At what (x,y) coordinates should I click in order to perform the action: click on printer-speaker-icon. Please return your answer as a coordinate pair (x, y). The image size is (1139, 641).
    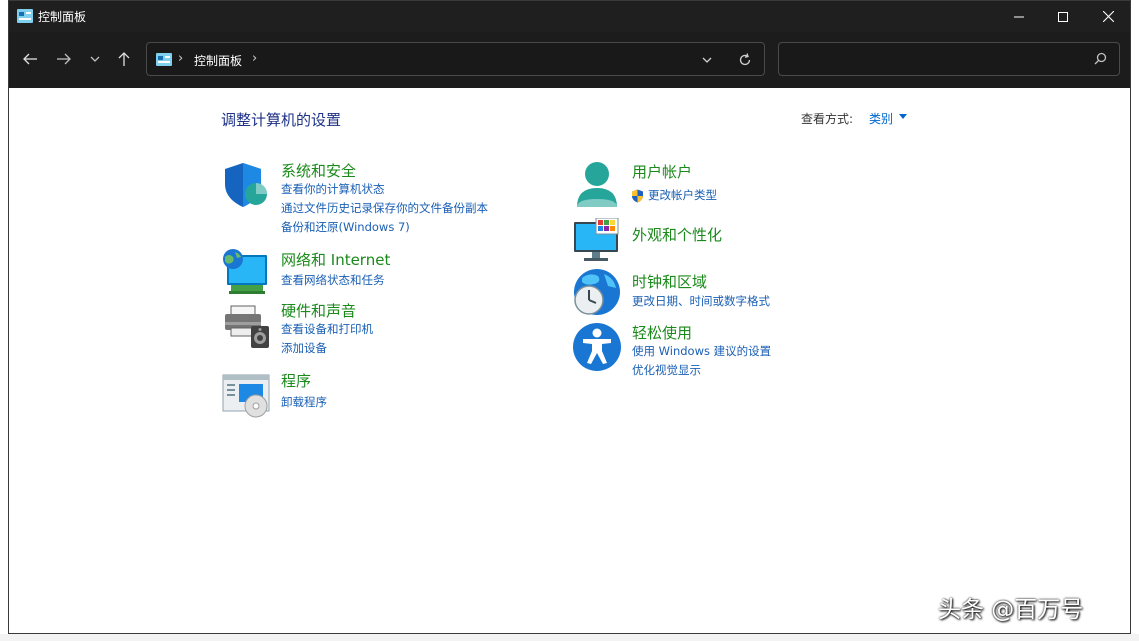
    Looking at the image, I should click on (246, 325).